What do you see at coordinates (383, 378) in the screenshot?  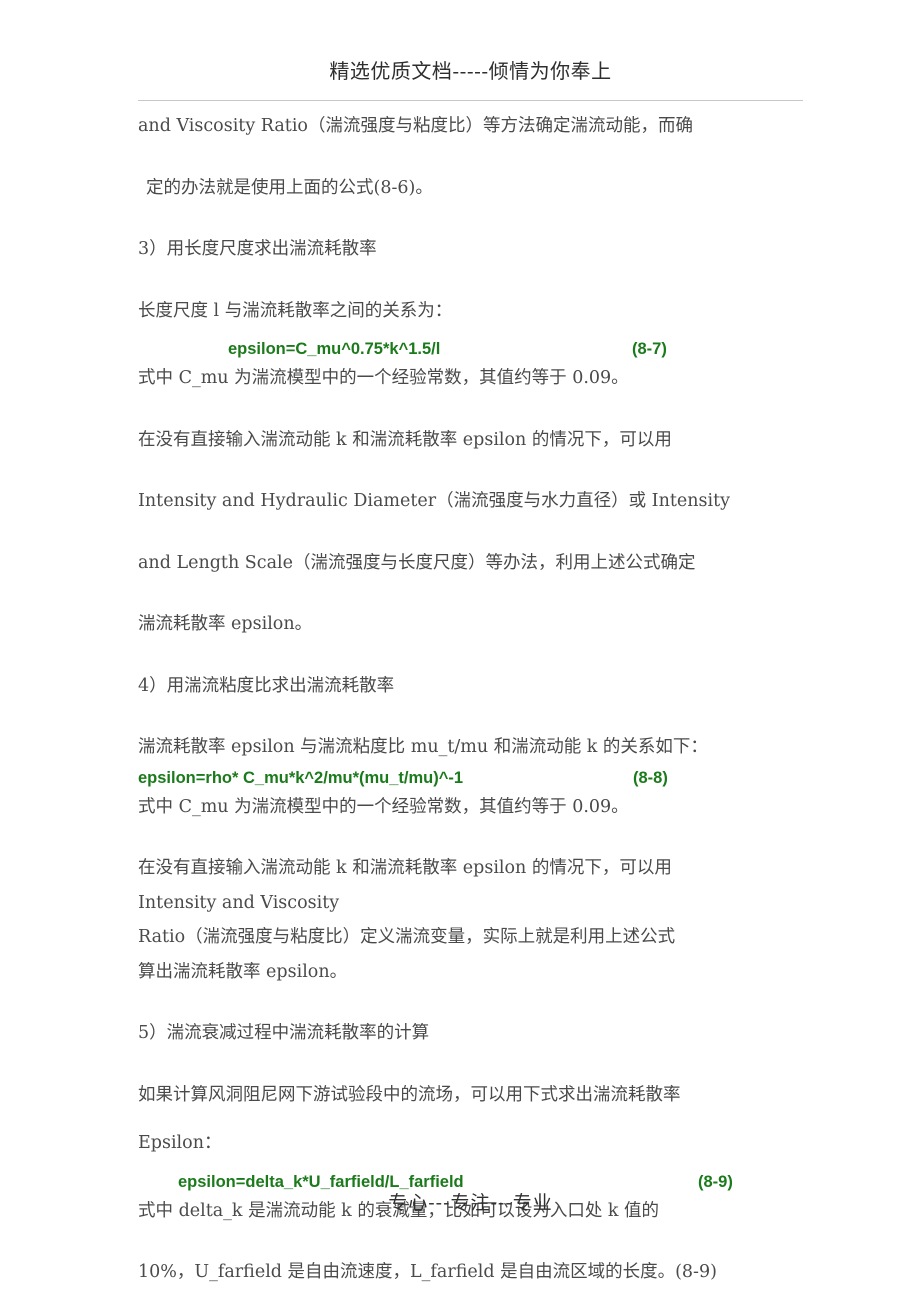 I see `body-line-5: 式中 C_mu 为湍流模型中的一个经验常数，其值约等于 0.09。` at bounding box center [383, 378].